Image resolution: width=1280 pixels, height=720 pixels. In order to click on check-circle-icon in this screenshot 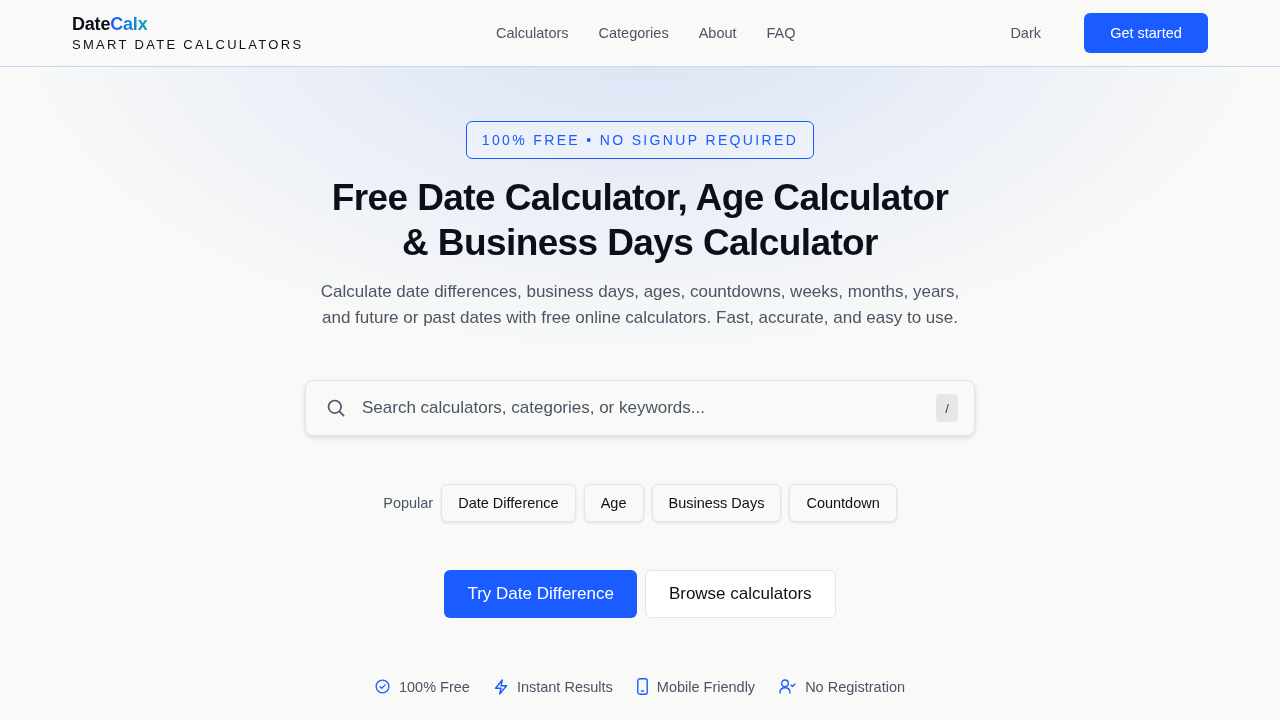, I will do `click(382, 686)`.